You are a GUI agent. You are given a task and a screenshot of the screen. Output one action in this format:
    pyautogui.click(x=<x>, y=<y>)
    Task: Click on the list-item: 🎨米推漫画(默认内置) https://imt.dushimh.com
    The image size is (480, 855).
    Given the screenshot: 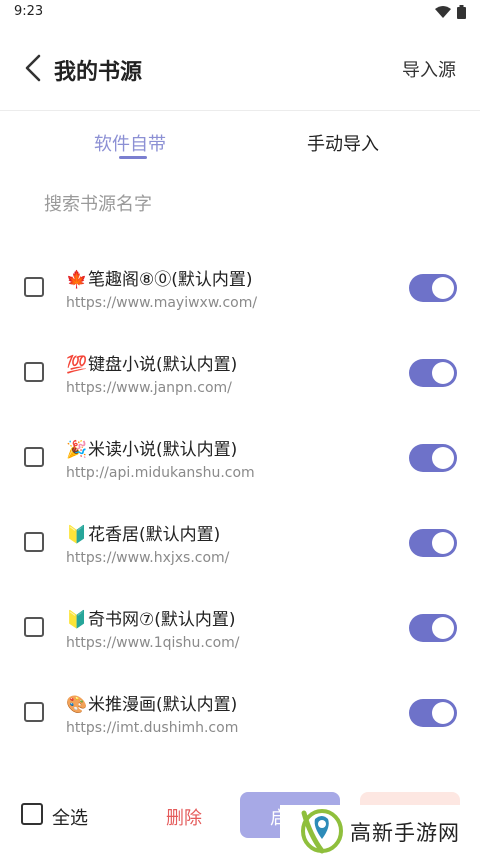 What is the action you would take?
    pyautogui.click(x=240, y=712)
    